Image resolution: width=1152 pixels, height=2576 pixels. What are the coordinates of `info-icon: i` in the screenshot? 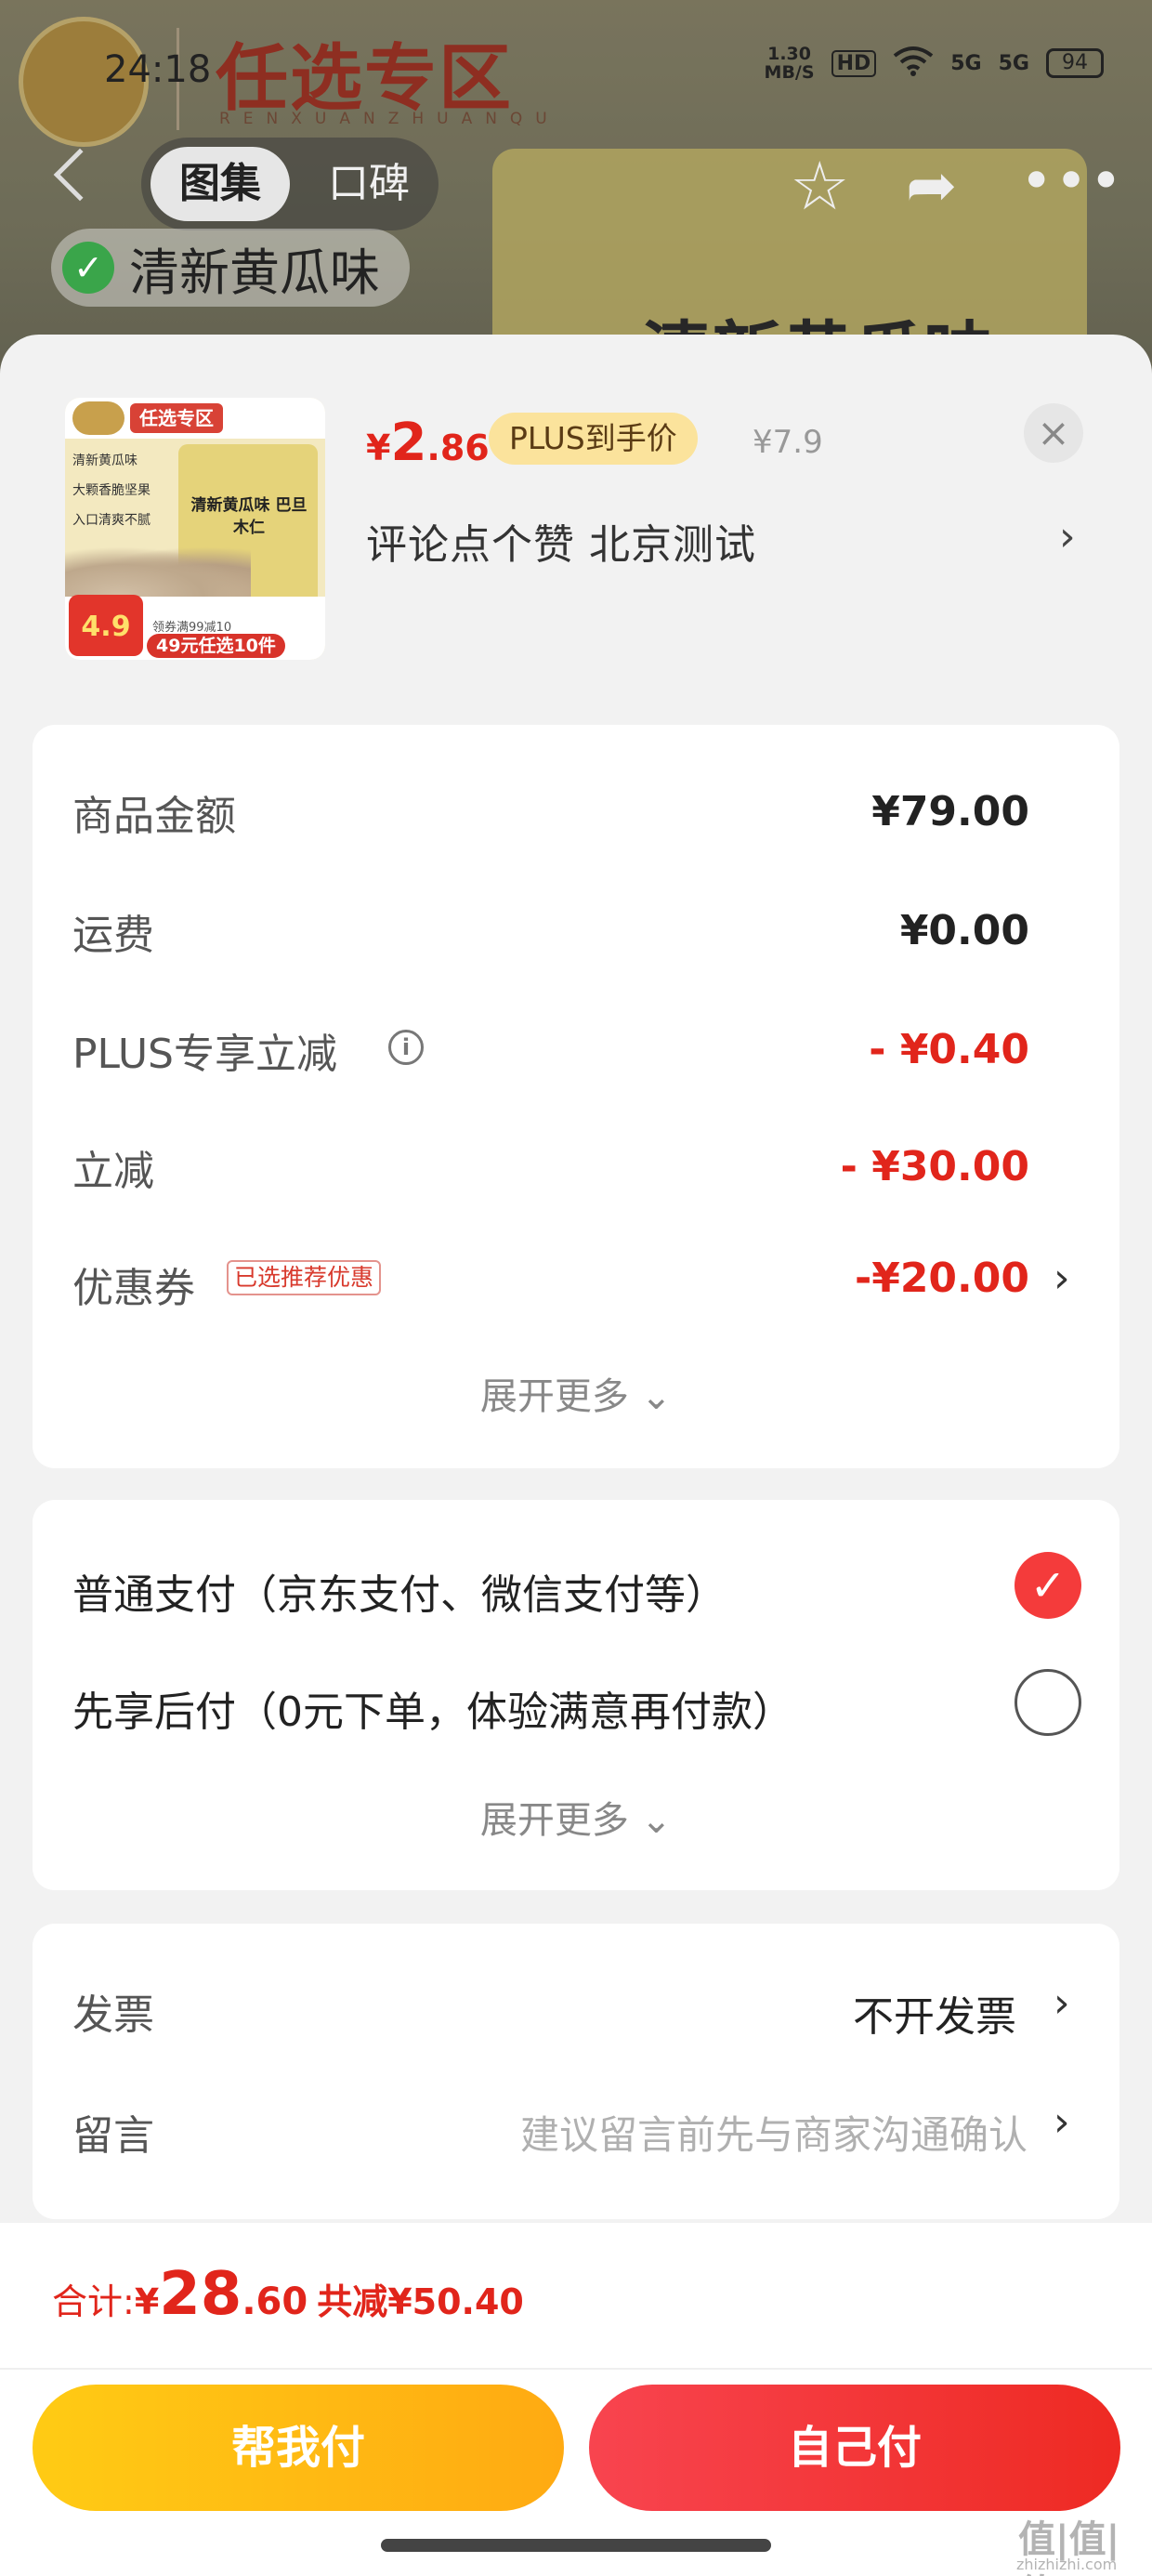 It's located at (406, 1047).